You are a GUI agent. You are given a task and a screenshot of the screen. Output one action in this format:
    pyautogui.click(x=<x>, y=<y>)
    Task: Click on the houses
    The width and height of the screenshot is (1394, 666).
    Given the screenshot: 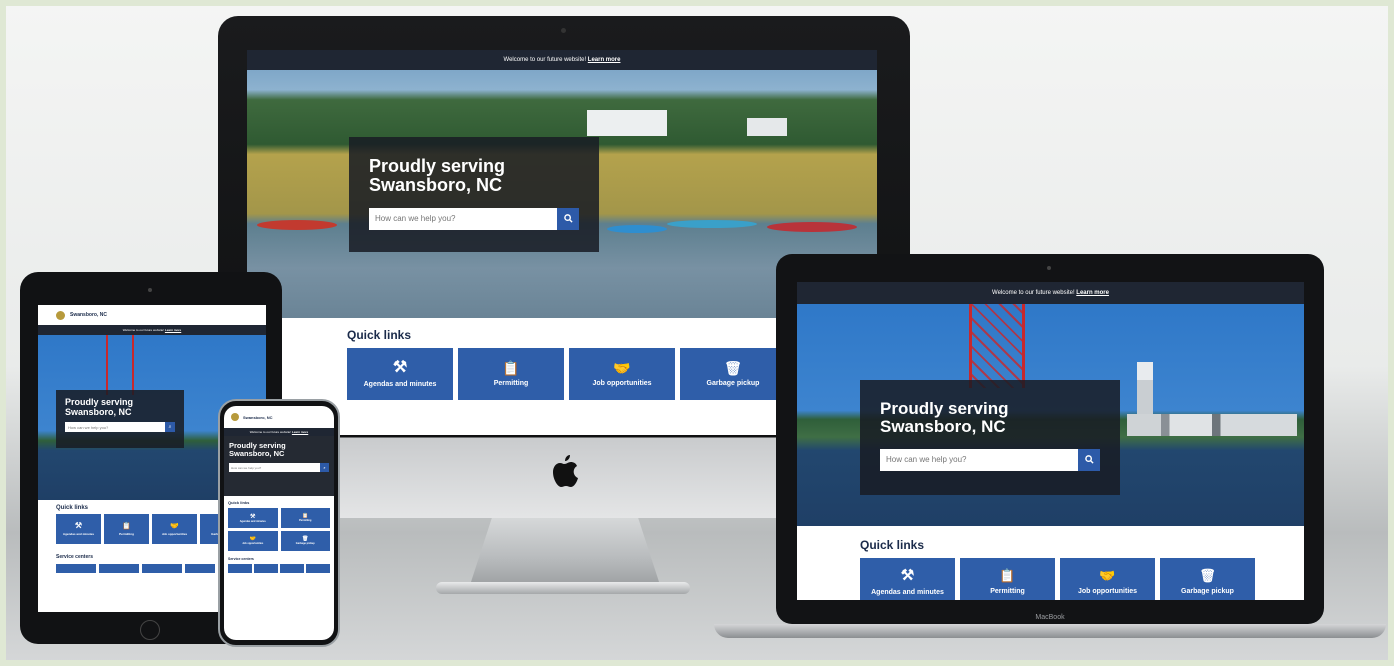 What is the action you would take?
    pyautogui.click(x=1212, y=425)
    